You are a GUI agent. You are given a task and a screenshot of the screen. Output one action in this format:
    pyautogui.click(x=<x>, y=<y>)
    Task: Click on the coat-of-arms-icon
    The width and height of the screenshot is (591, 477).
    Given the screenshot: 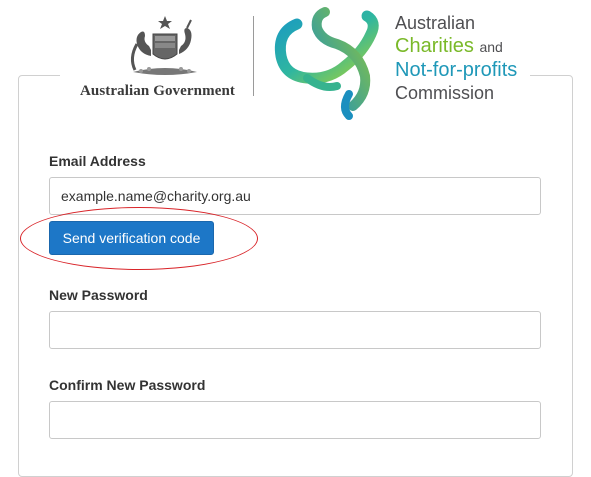 What is the action you would take?
    pyautogui.click(x=163, y=45)
    